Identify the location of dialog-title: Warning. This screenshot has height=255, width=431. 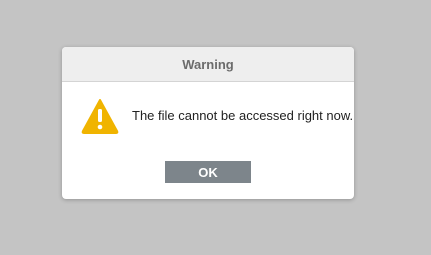
(208, 64).